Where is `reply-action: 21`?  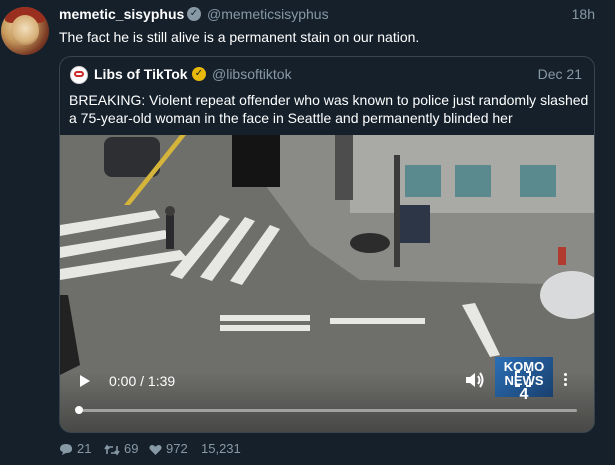 reply-action: 21 is located at coordinates (75, 449).